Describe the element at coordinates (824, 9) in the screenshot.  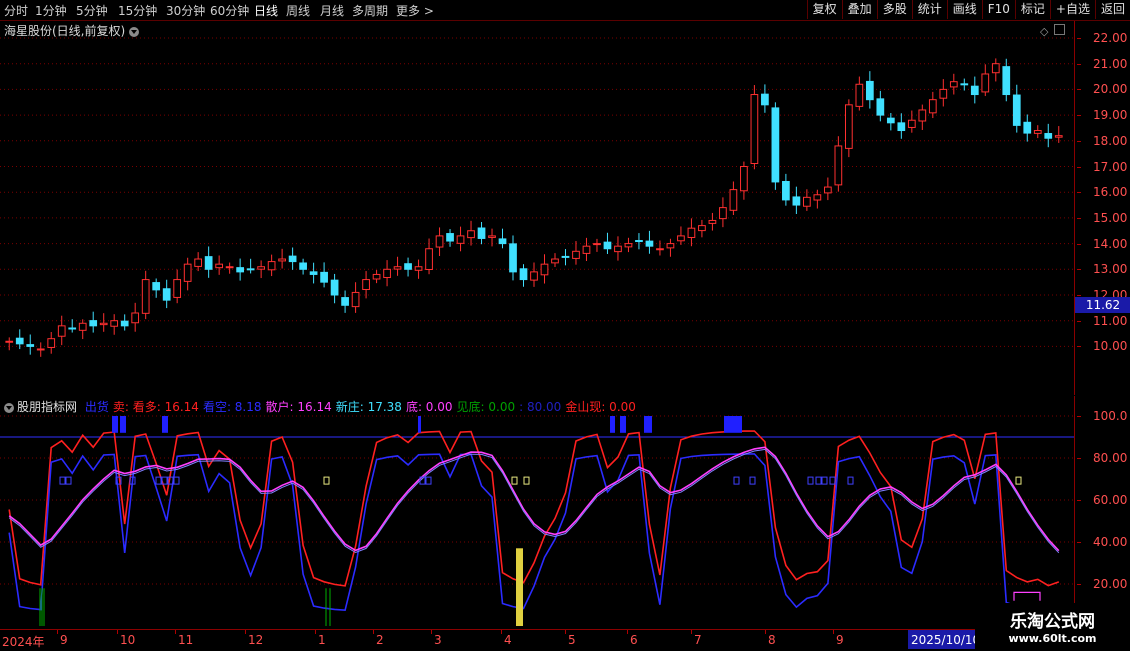
I see `toolbar-button: 复权` at that location.